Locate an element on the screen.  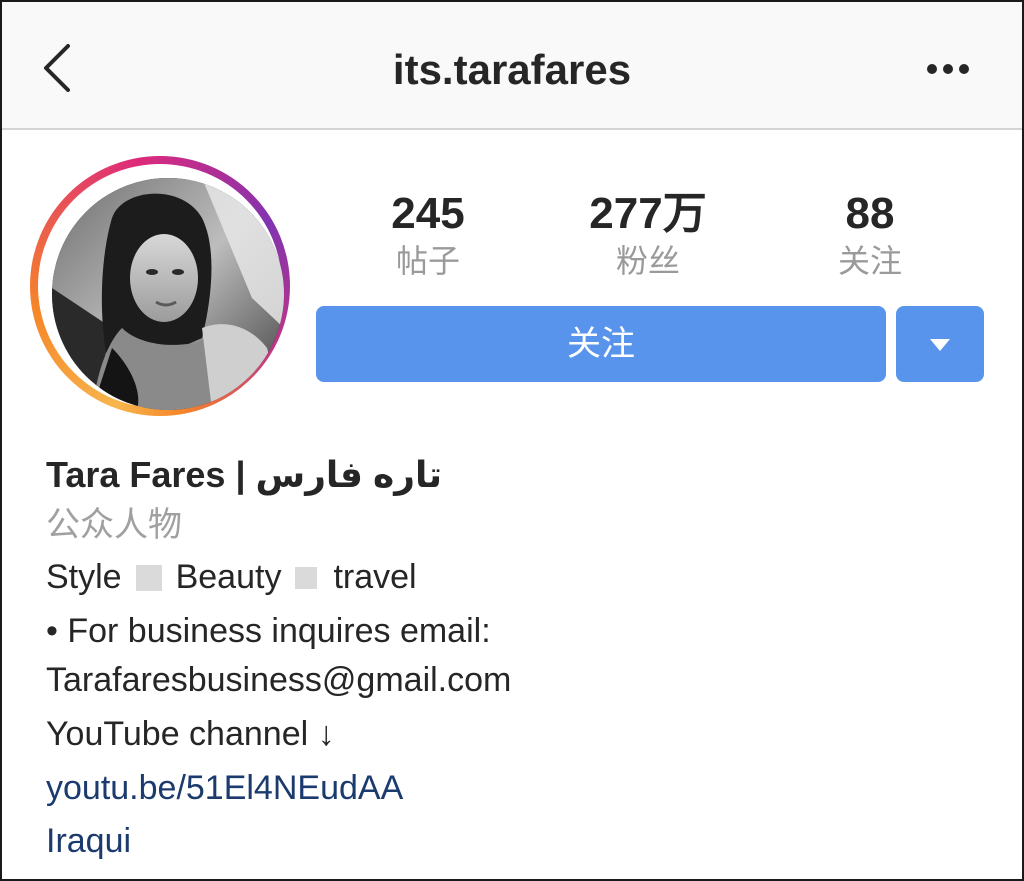
caret-down-icon is located at coordinates (940, 345).